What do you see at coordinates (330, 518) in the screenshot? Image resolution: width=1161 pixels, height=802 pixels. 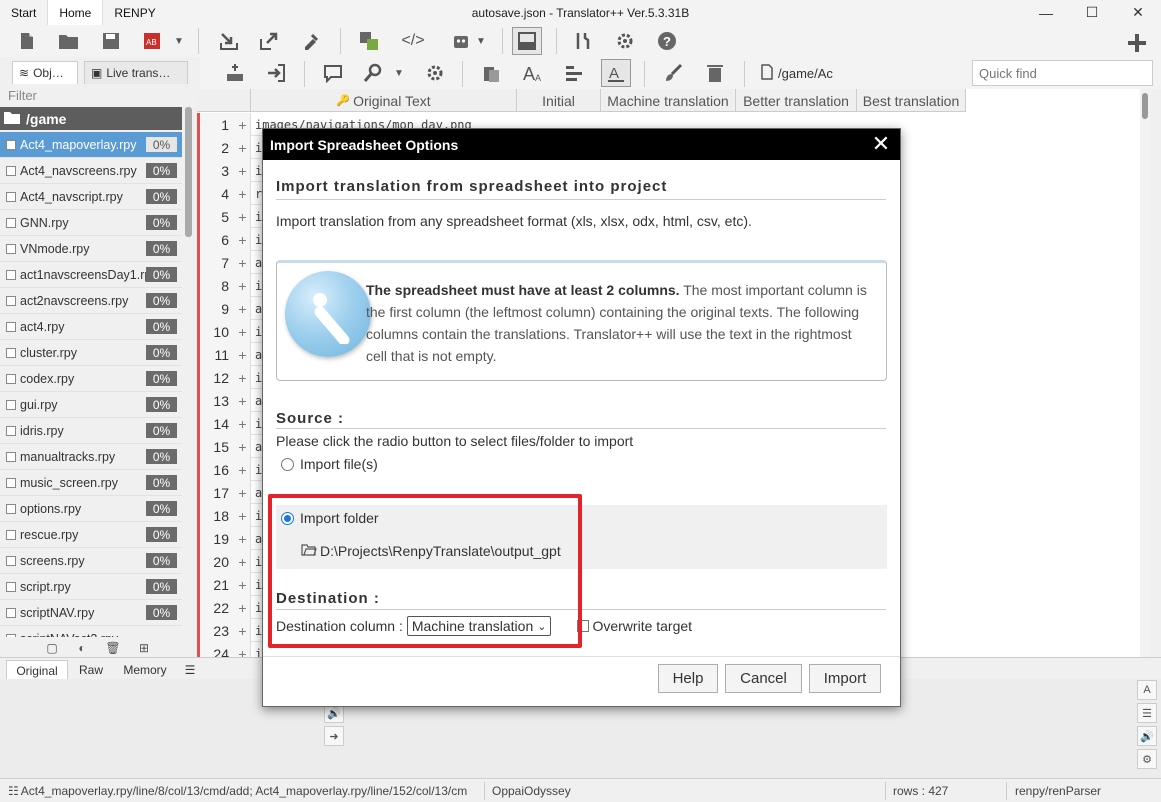 I see `import-folder-option: Import folder` at bounding box center [330, 518].